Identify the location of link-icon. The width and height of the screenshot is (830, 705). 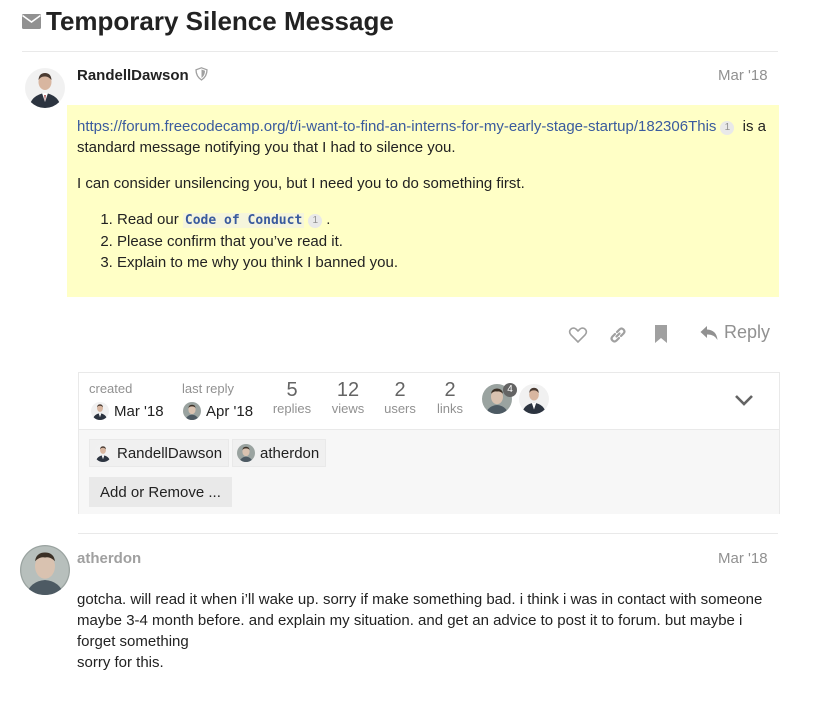
(618, 335).